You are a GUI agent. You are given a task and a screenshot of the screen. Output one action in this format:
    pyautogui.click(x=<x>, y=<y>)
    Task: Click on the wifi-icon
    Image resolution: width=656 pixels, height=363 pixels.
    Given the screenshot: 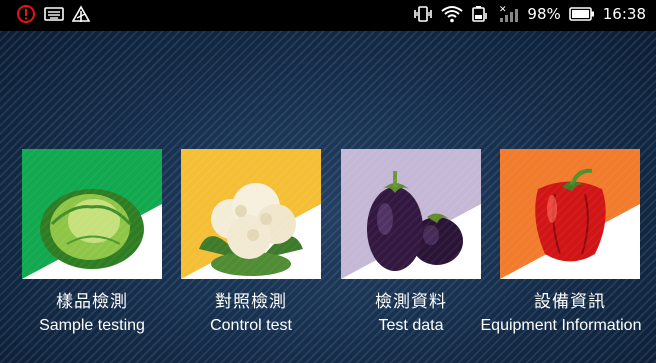 What is the action you would take?
    pyautogui.click(x=452, y=14)
    